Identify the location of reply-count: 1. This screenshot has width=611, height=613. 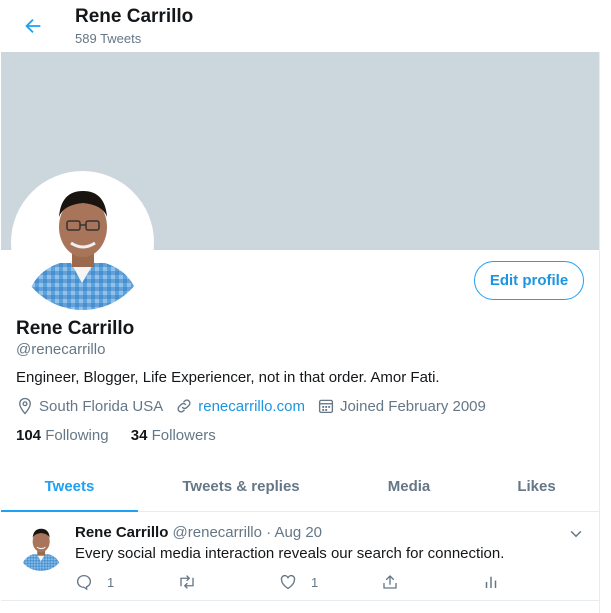
(111, 582).